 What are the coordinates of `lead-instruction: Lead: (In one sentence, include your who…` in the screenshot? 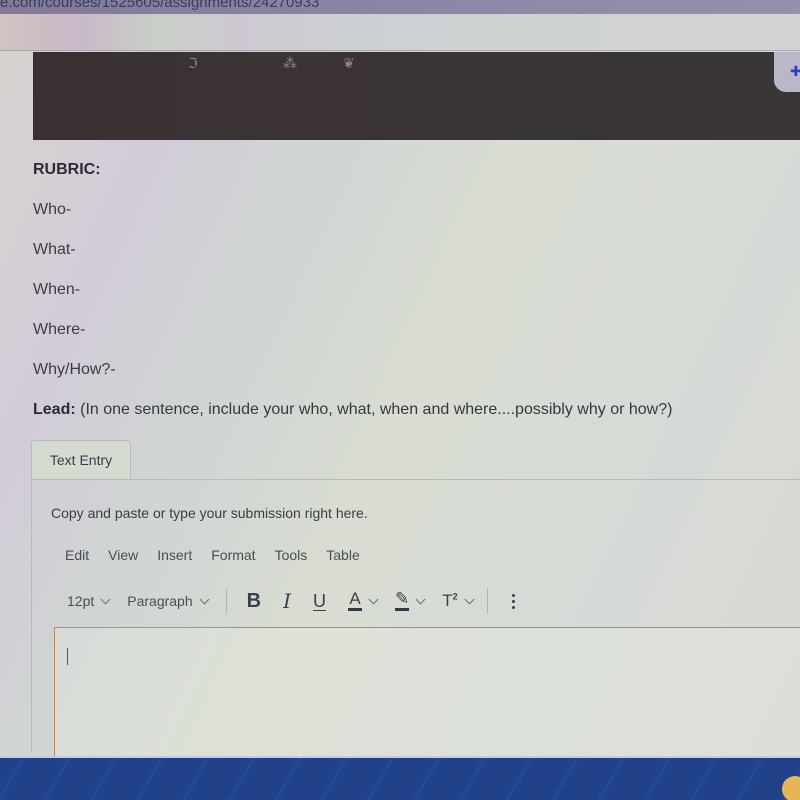 It's located at (416, 410).